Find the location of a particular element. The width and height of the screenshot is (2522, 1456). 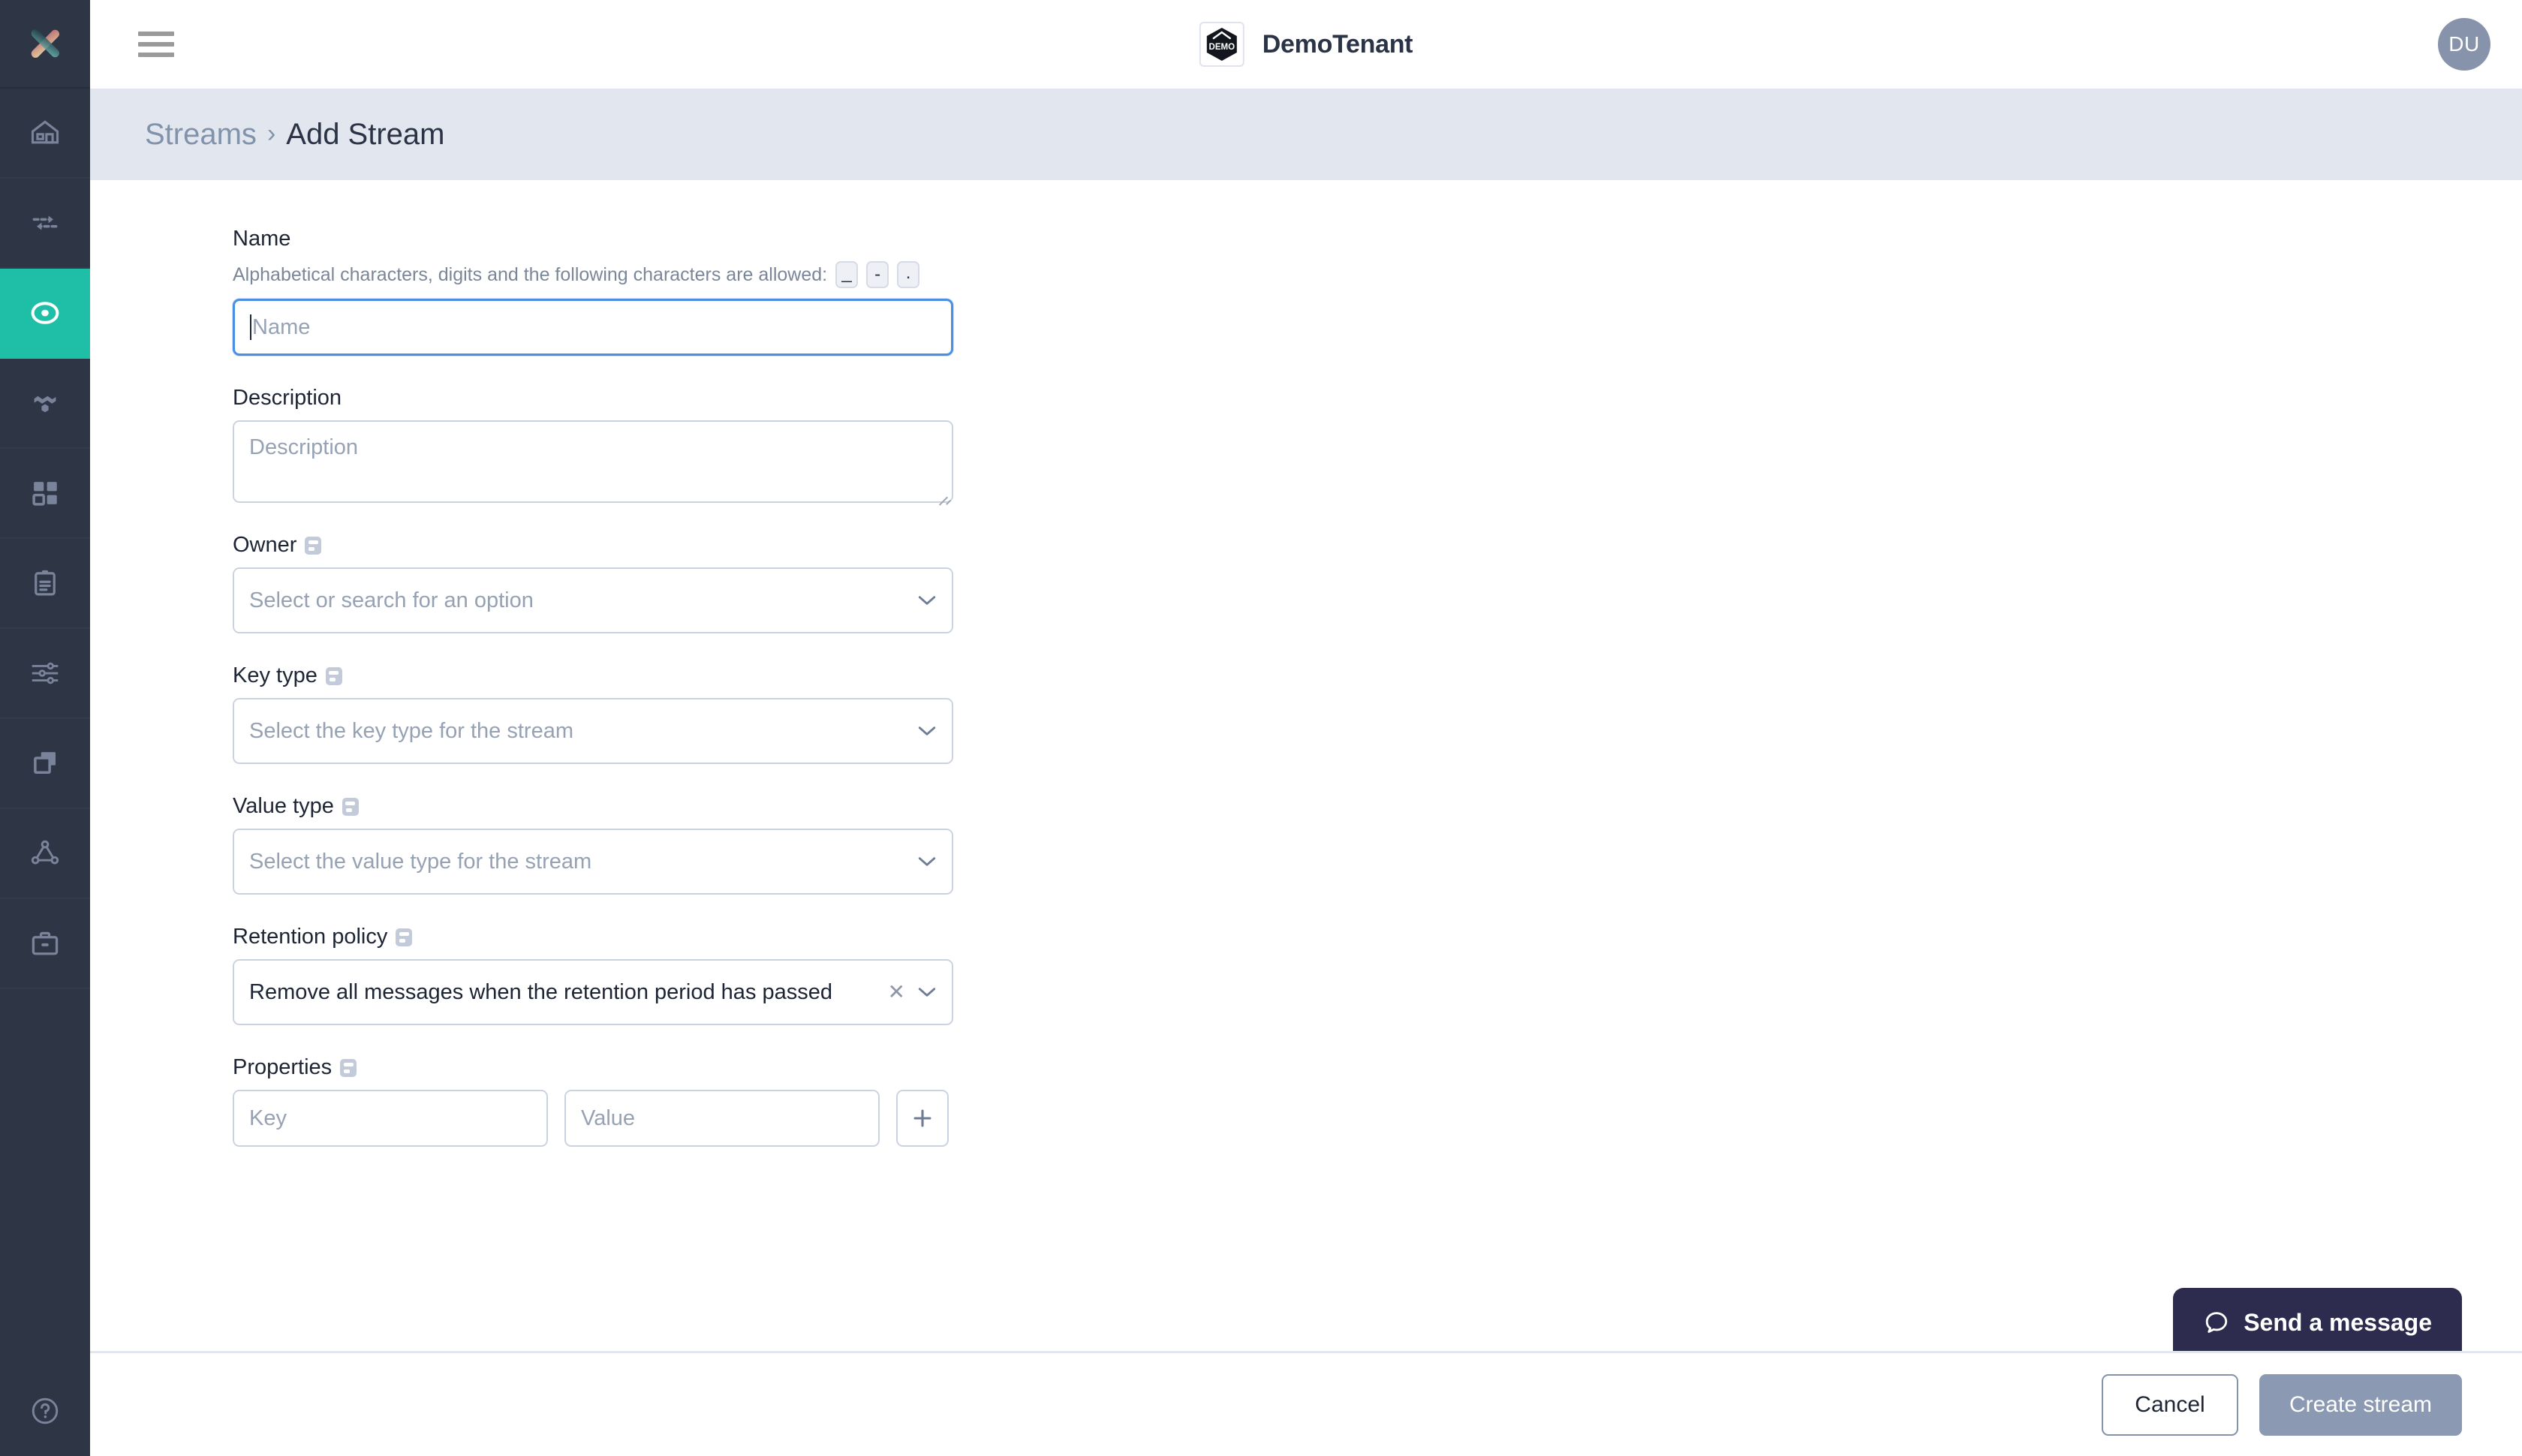

label-description: Description is located at coordinates (1377, 398).